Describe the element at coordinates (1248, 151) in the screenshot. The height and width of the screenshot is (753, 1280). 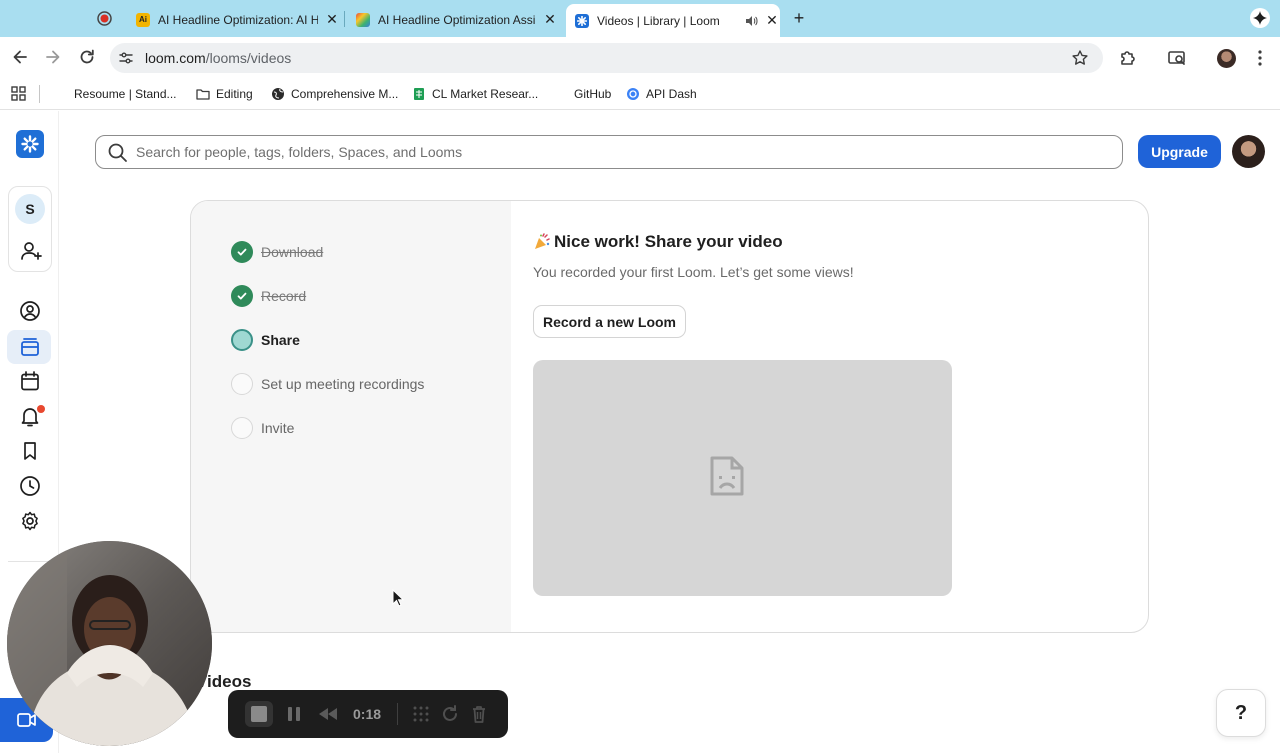
I see `user-avatar` at that location.